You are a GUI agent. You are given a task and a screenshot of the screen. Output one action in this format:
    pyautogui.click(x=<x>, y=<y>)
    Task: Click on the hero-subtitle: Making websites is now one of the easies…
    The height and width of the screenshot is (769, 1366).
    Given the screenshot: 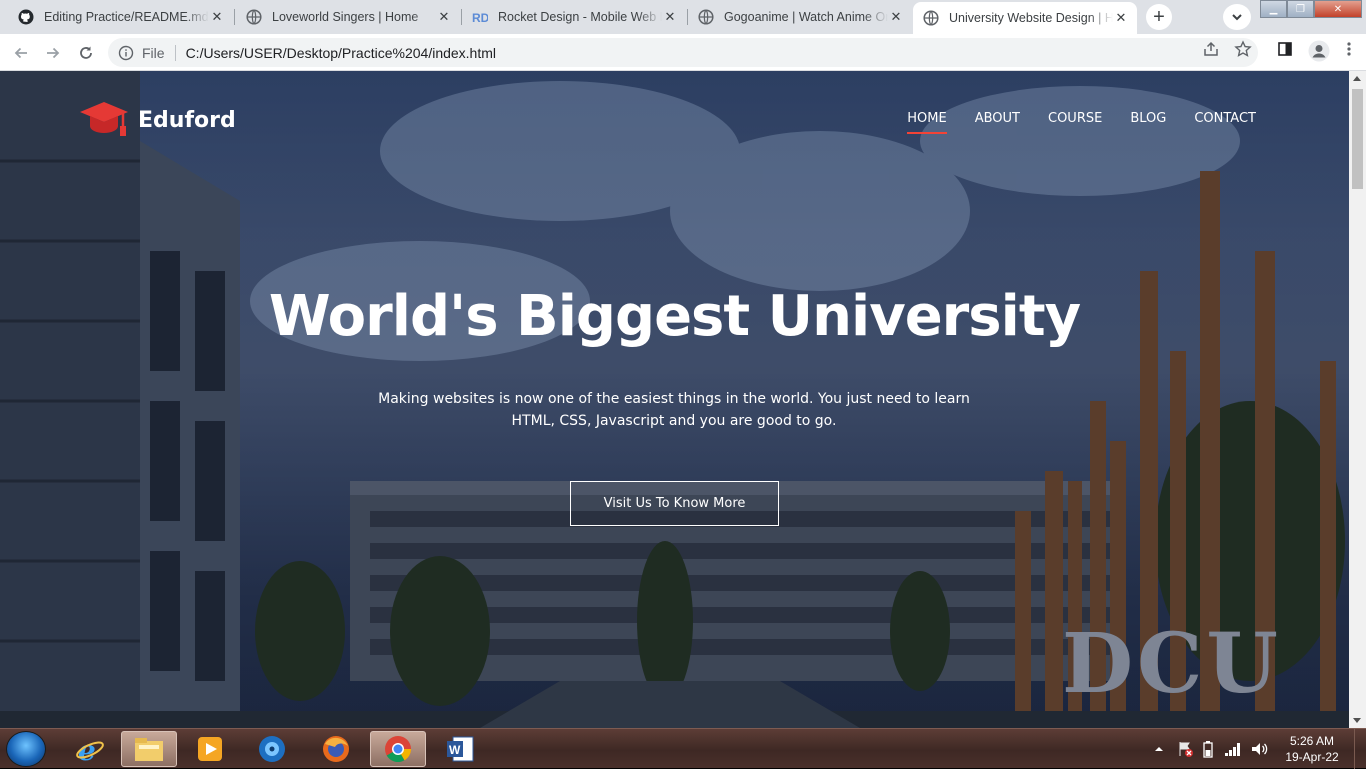 What is the action you would take?
    pyautogui.click(x=674, y=410)
    